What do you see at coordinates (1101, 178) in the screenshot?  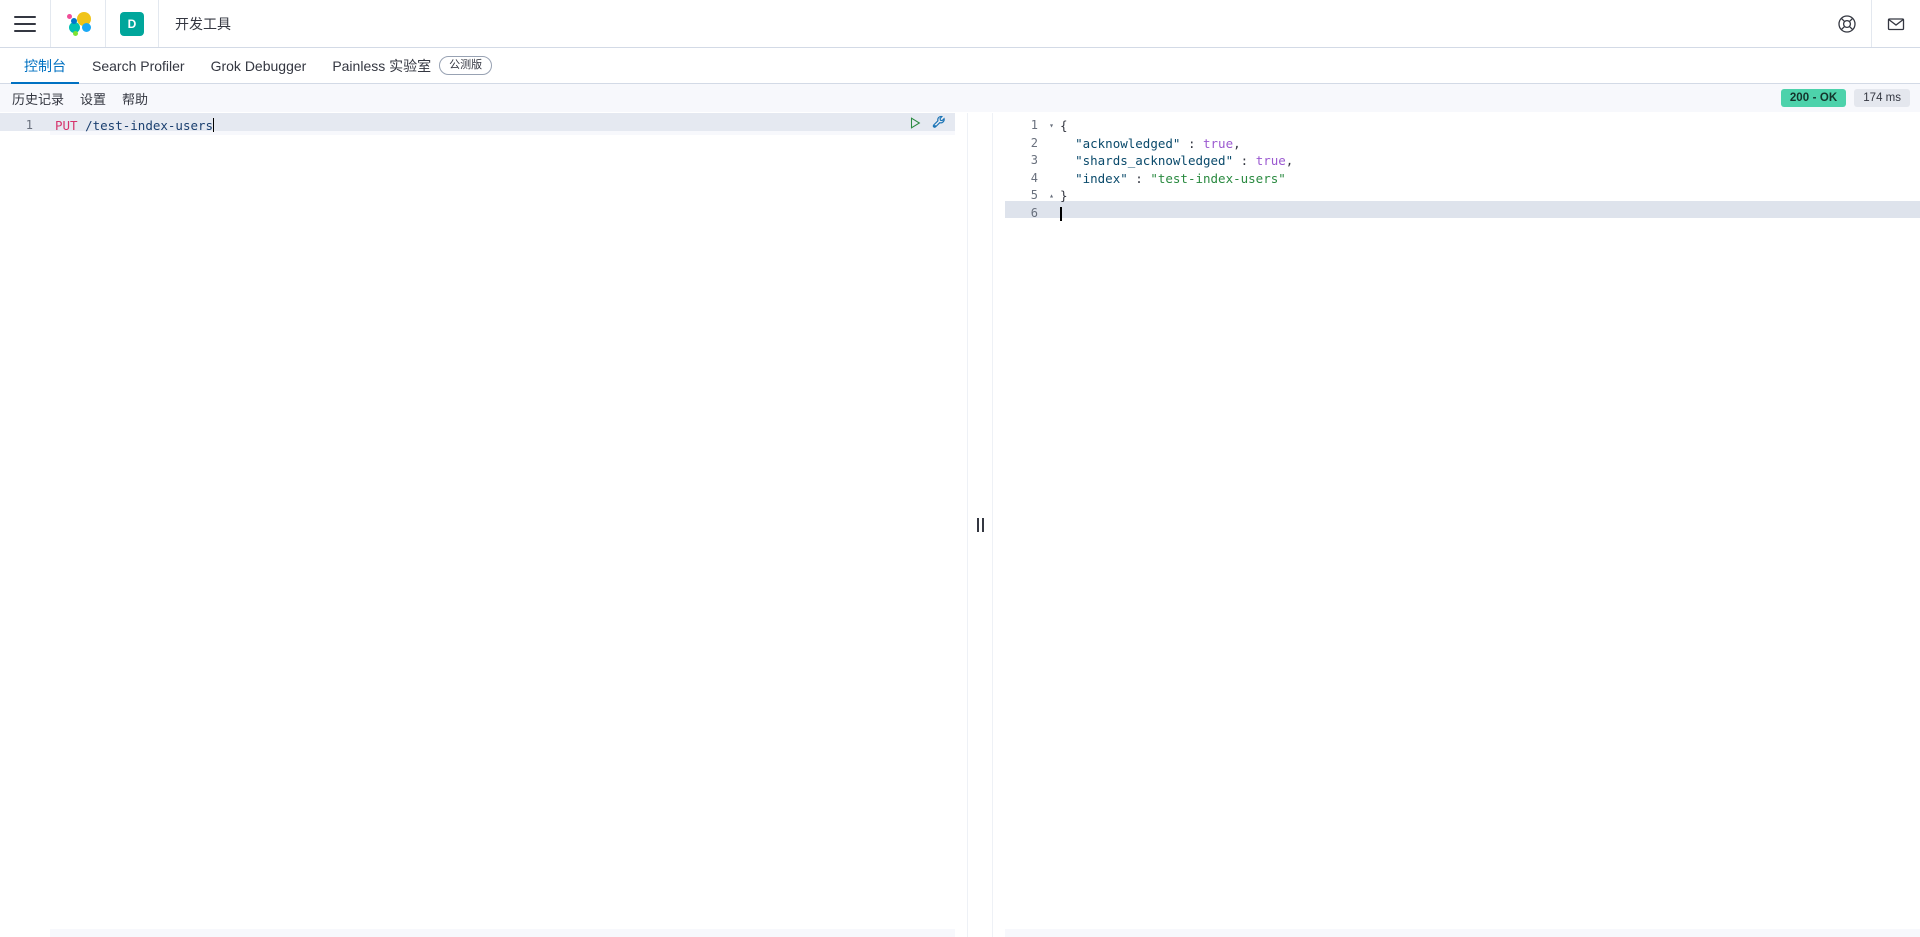 I see `json-key: "index"` at bounding box center [1101, 178].